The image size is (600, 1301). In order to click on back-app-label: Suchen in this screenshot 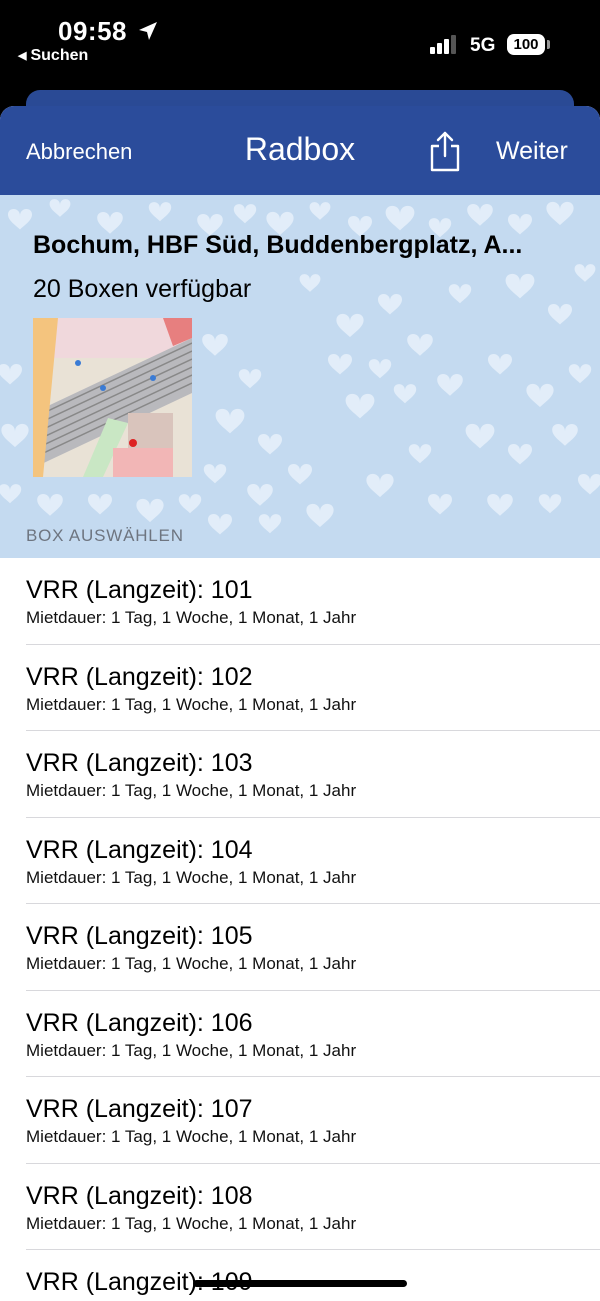, I will do `click(59, 55)`.